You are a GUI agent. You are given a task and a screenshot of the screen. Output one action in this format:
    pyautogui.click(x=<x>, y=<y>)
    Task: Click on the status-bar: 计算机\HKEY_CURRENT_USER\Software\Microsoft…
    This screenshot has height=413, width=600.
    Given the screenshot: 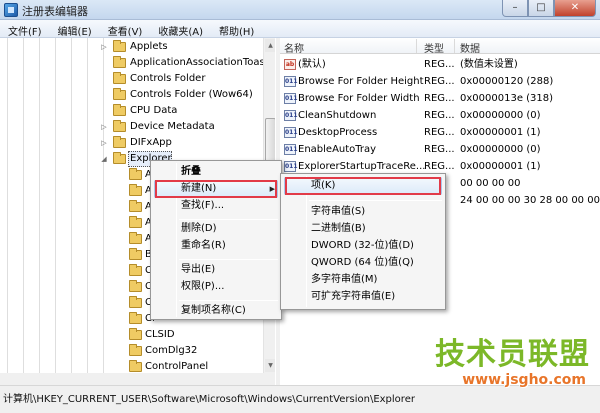 What is the action you would take?
    pyautogui.click(x=300, y=399)
    